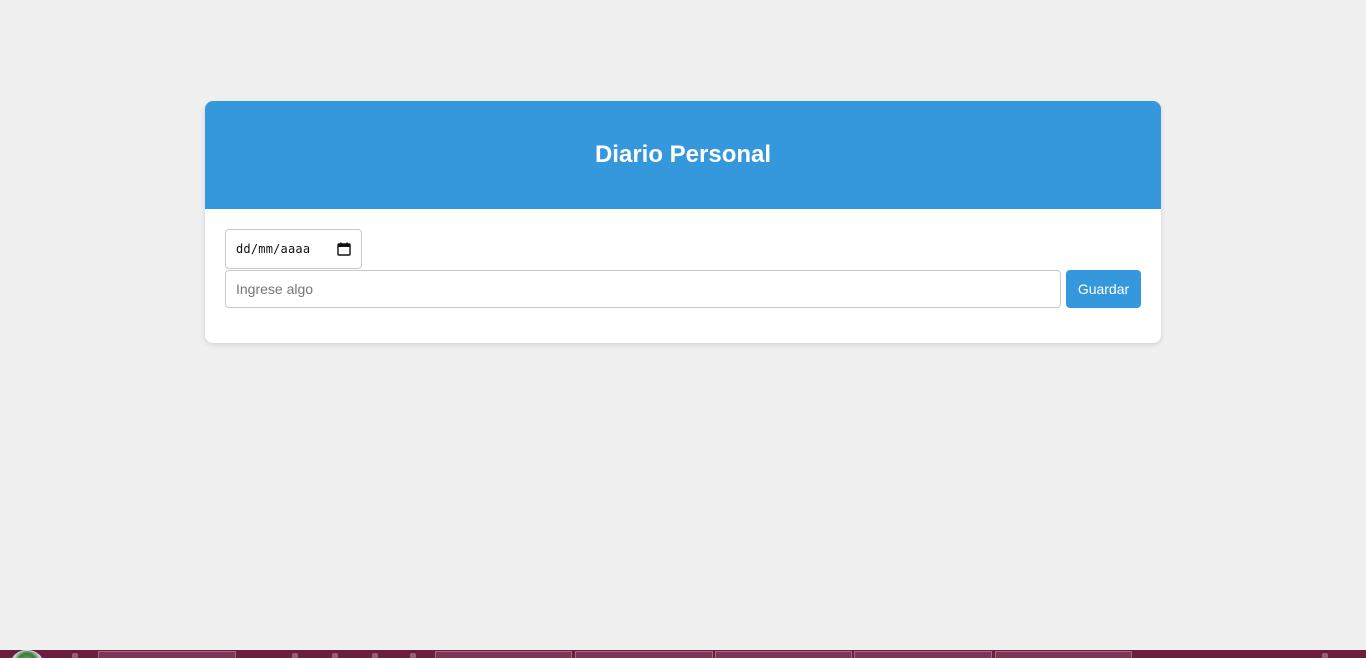  I want to click on tray-icon, so click(1325, 655).